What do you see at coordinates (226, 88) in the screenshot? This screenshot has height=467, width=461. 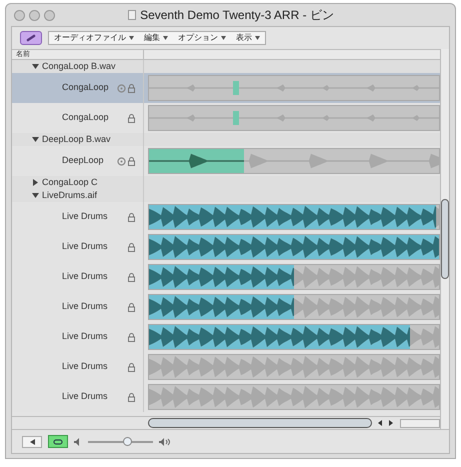 I see `region-row: CongaLoop` at bounding box center [226, 88].